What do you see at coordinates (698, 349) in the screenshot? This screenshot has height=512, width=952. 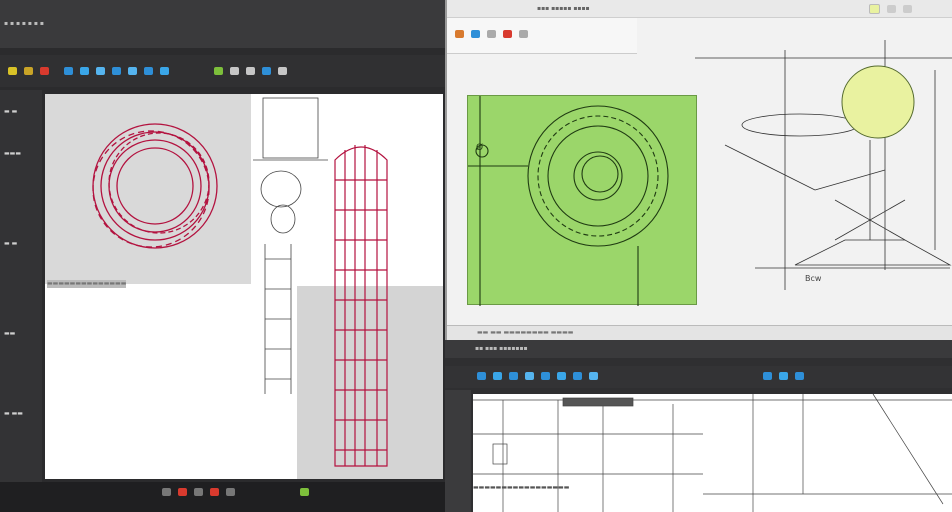 I see `right-bottom-titlebar: ▪▪ ▪▪▪ ▪▪▪▪▪▪▪` at bounding box center [698, 349].